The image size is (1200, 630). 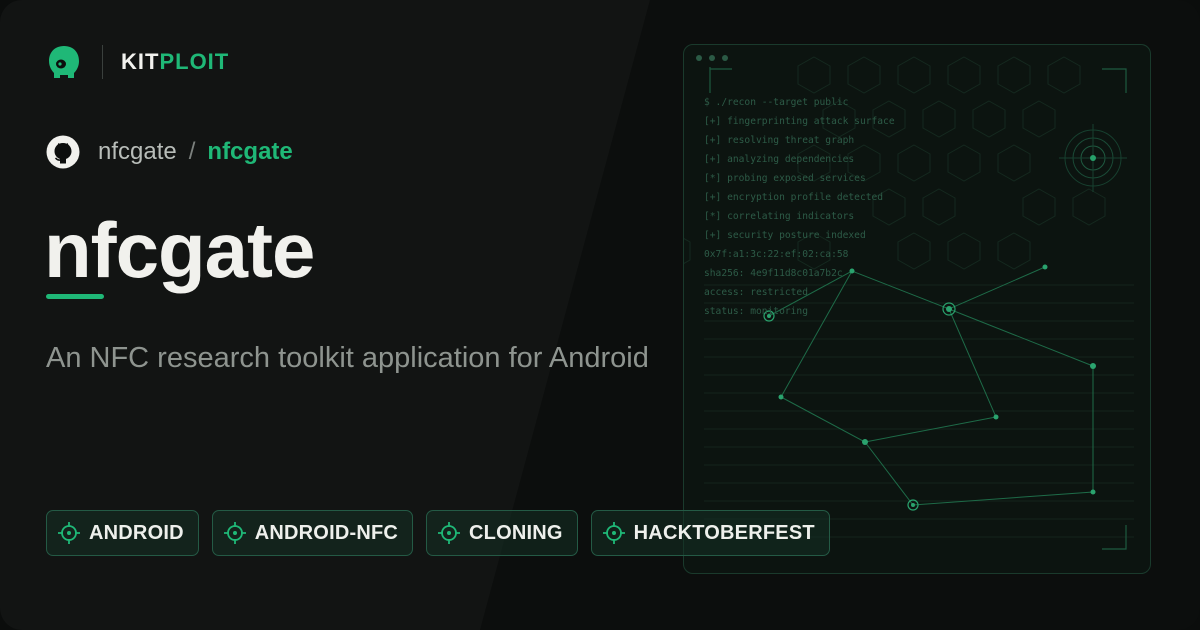 What do you see at coordinates (136, 532) in the screenshot?
I see `tag-label: ANDROID` at bounding box center [136, 532].